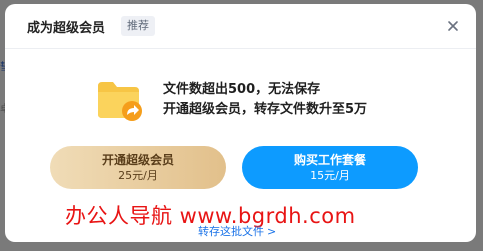  What do you see at coordinates (272, 231) in the screenshot?
I see `chevron-right-icon: >` at bounding box center [272, 231].